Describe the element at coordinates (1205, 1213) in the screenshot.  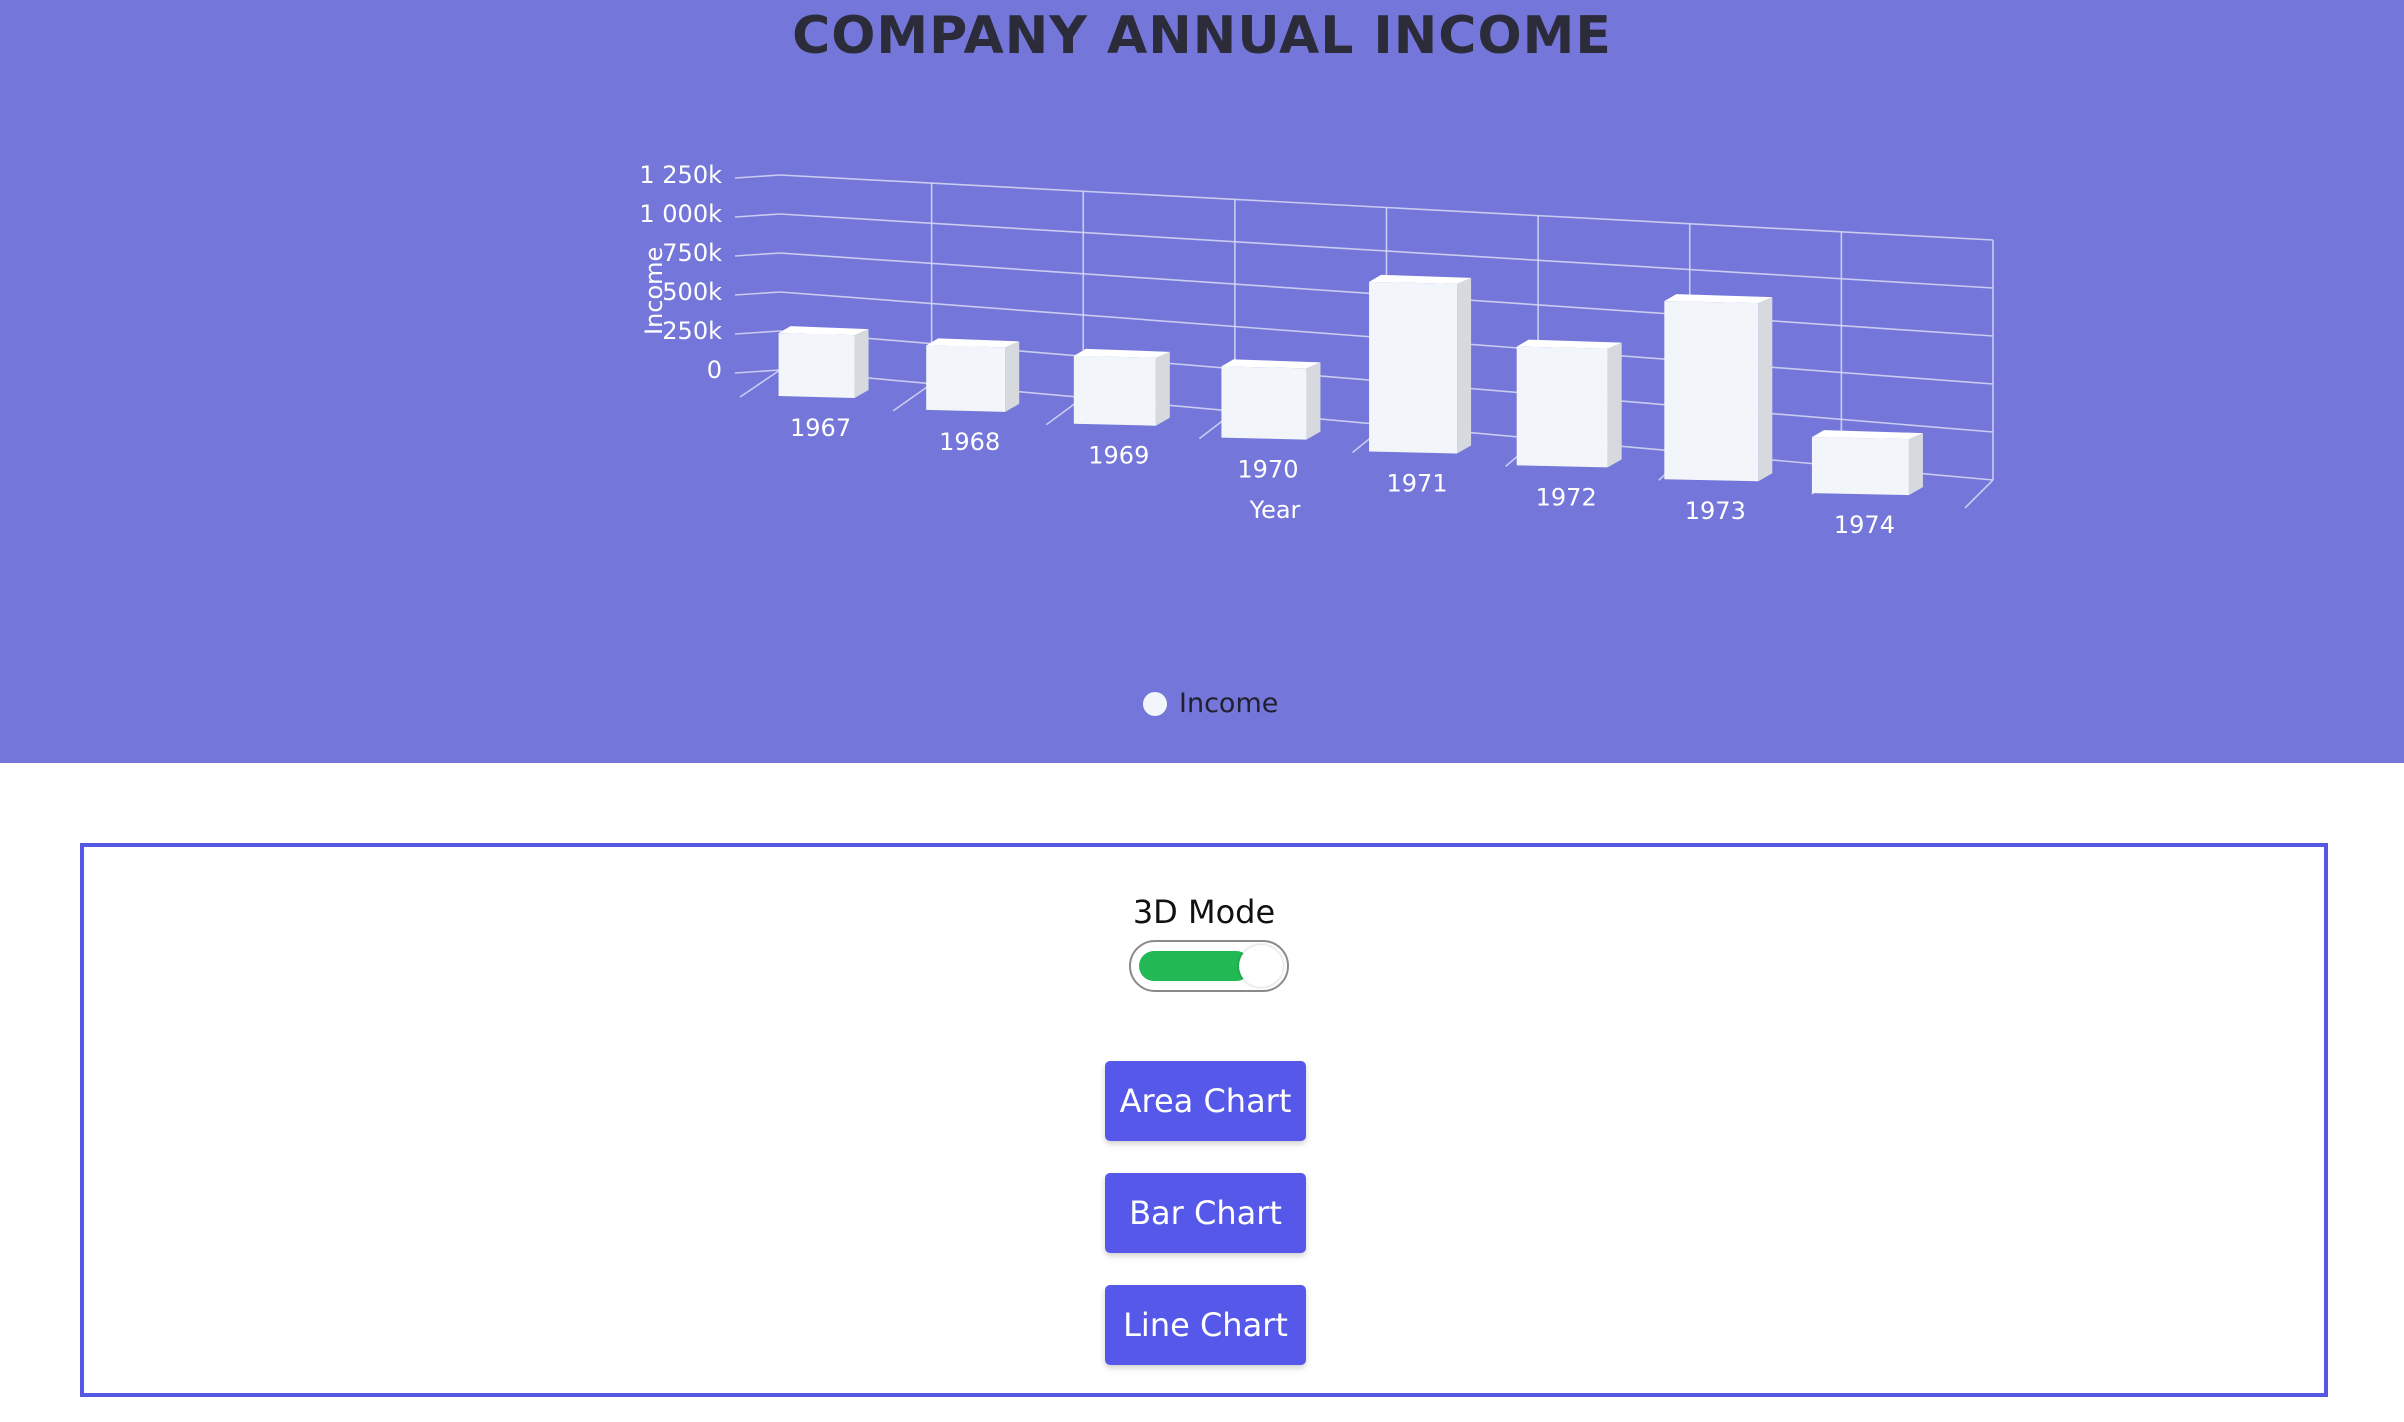
I see `bar-chart-button: Bar Chart` at that location.